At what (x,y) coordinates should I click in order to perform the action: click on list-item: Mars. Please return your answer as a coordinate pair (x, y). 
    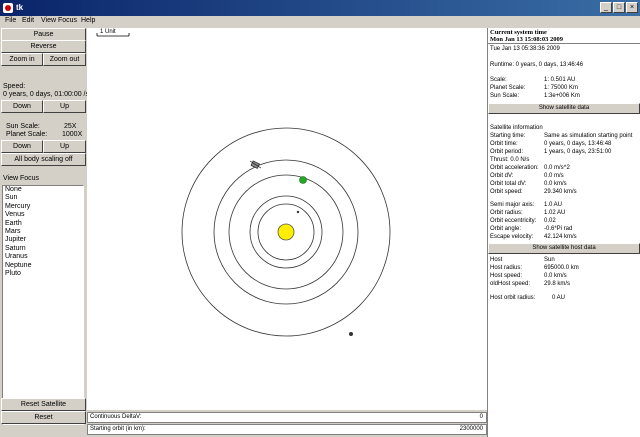
    Looking at the image, I should click on (43, 232).